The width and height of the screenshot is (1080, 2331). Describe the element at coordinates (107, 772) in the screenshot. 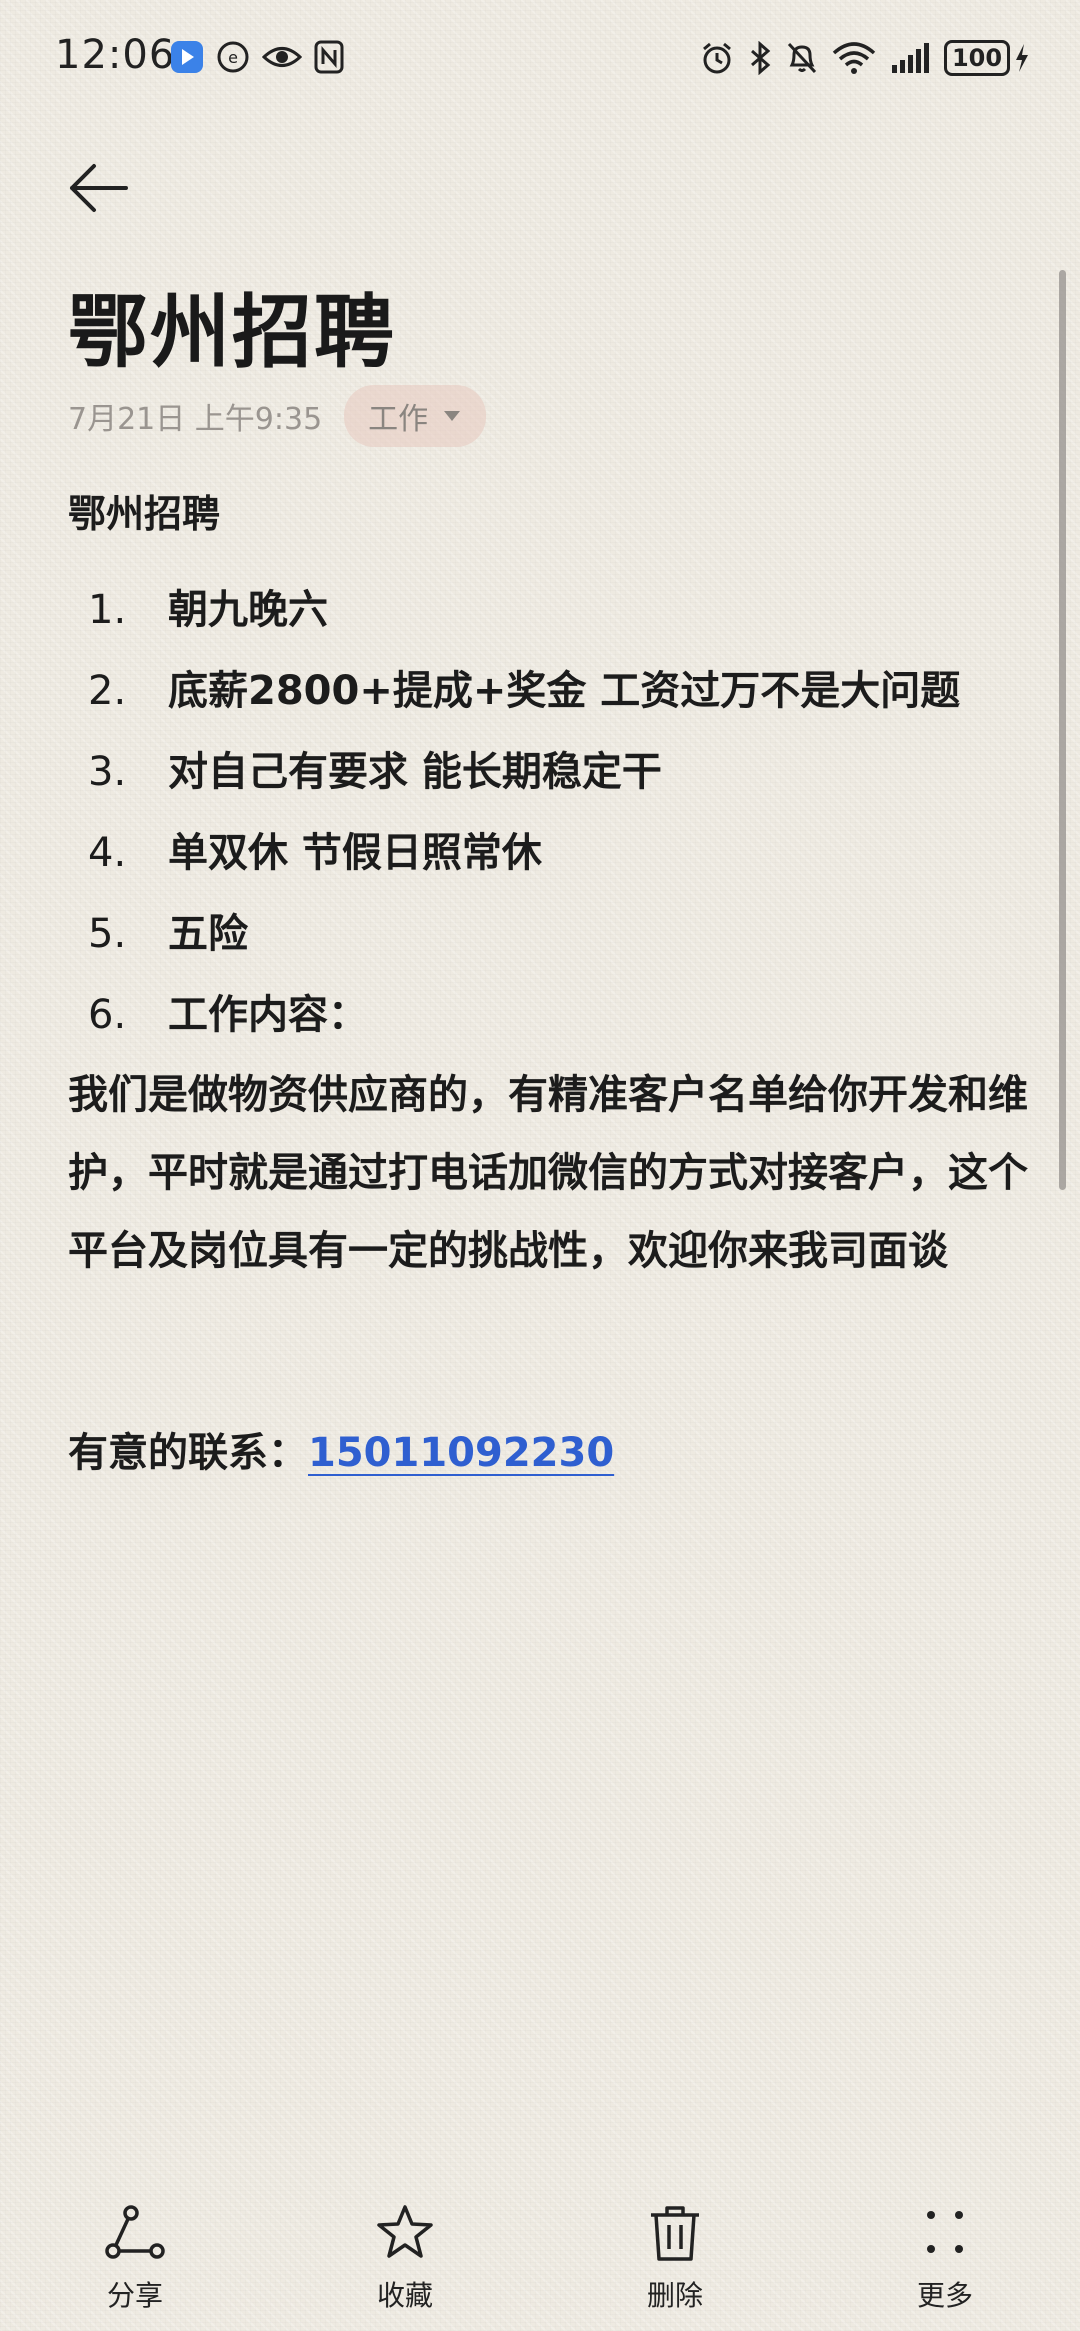

I see `list-number: 3.` at that location.